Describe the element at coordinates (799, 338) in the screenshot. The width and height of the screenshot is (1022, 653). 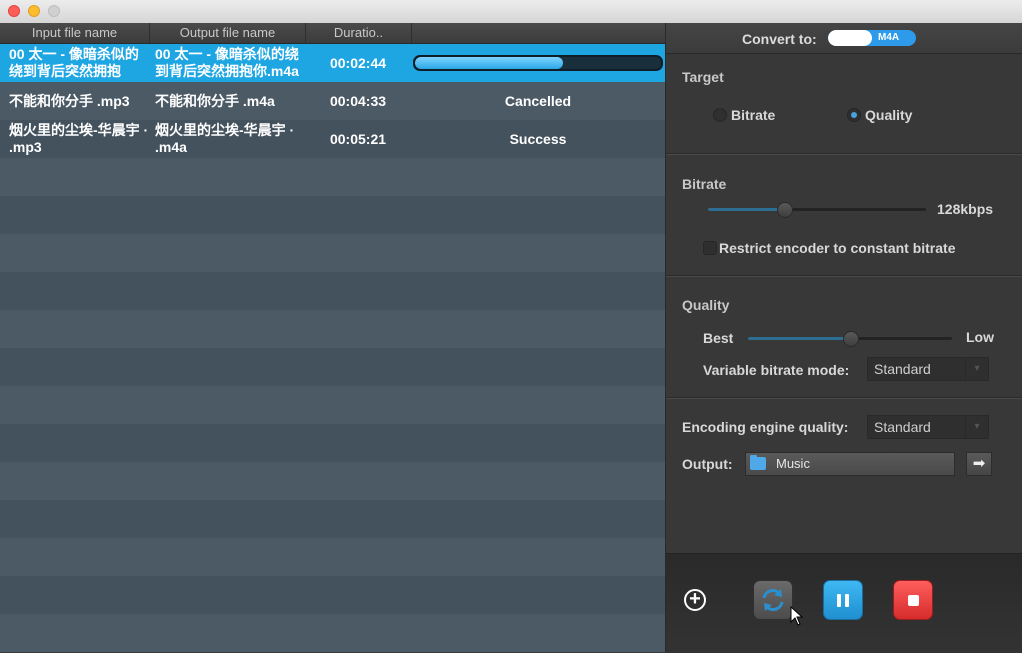
I see `quality-slider-fill` at that location.